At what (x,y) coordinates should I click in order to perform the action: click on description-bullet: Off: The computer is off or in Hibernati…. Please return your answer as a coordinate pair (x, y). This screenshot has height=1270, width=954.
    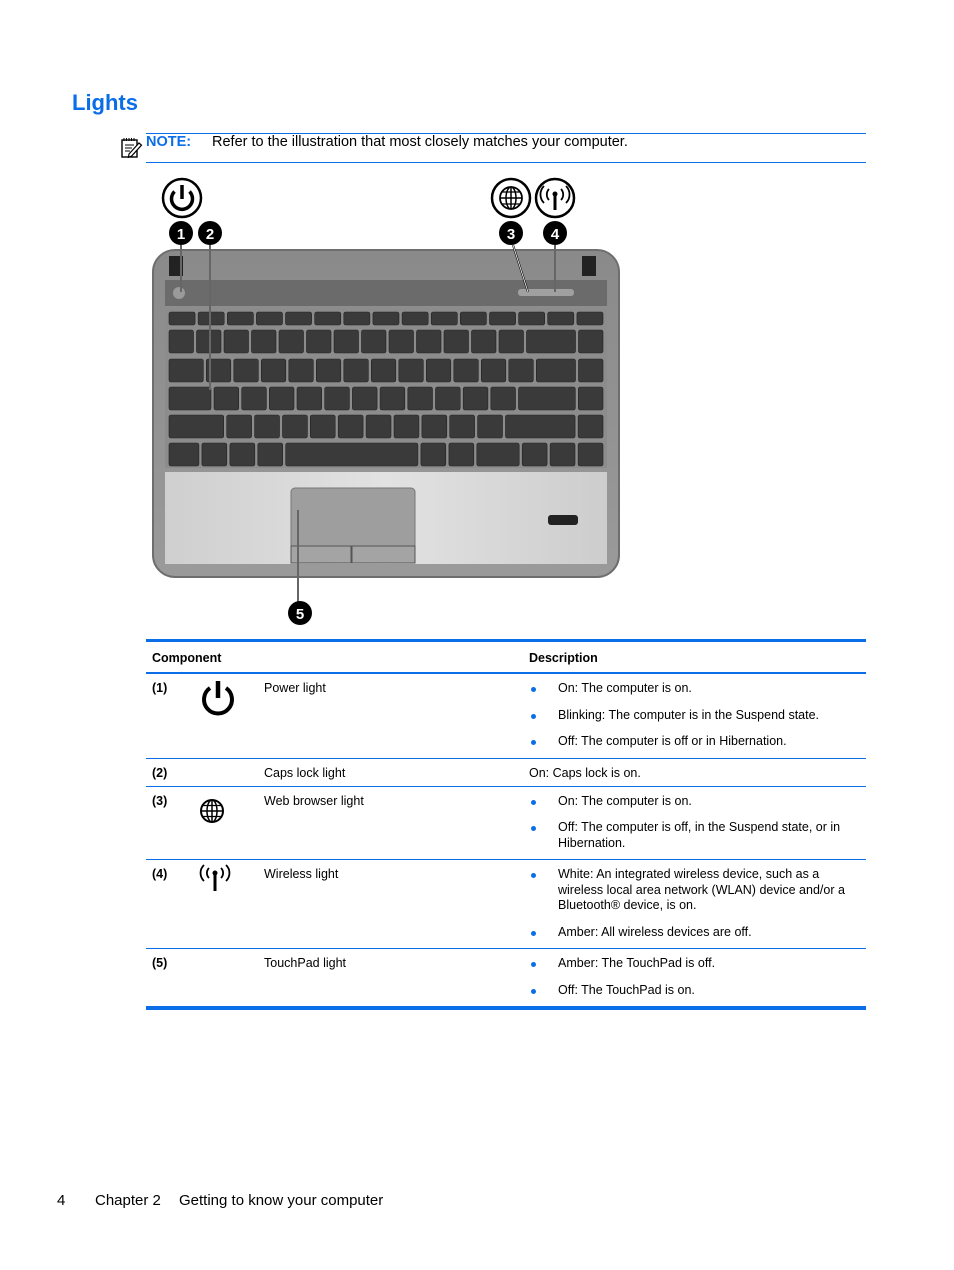
    Looking at the image, I should click on (694, 742).